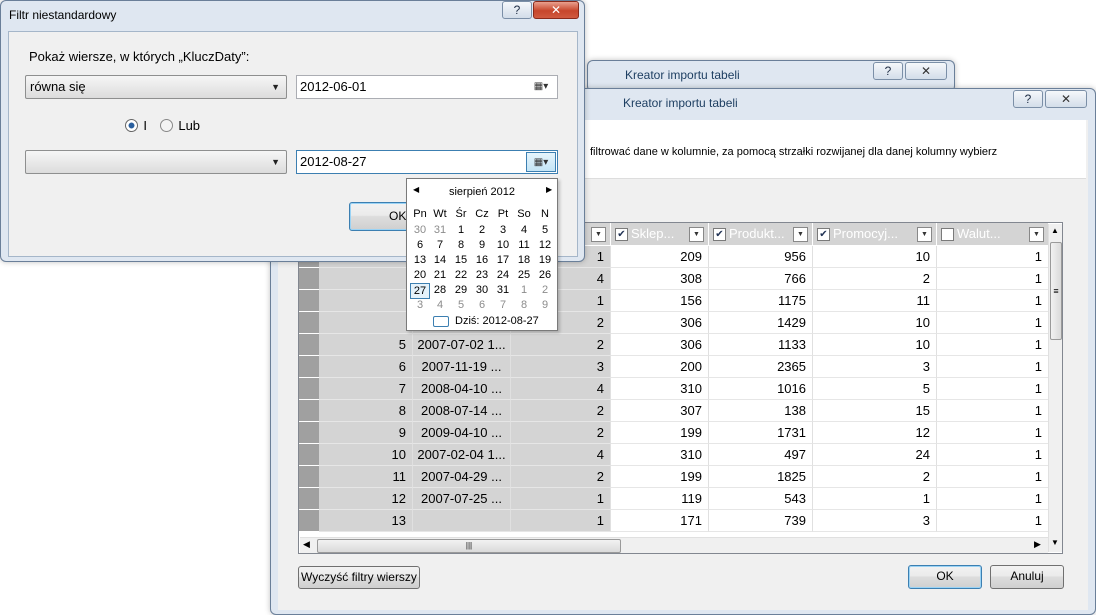  Describe the element at coordinates (875, 433) in the screenshot. I see `table-cell-promo: 12` at that location.